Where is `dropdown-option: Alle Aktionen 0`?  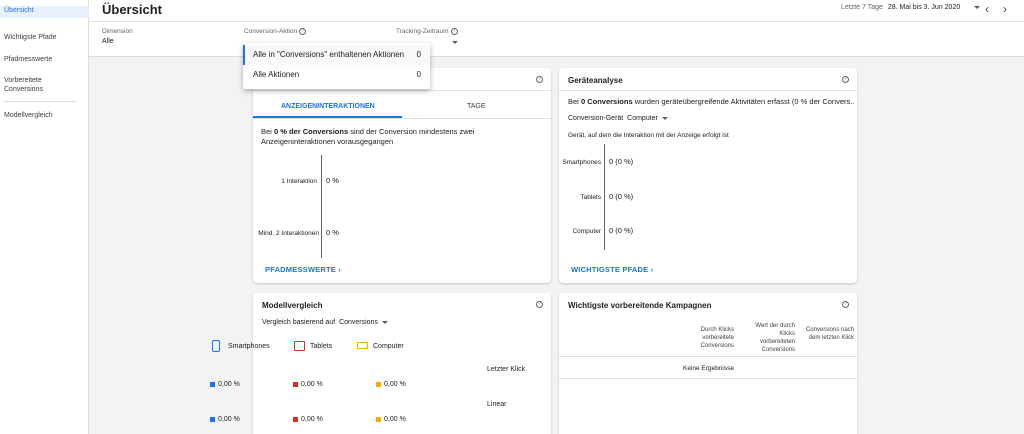 dropdown-option: Alle Aktionen 0 is located at coordinates (336, 75).